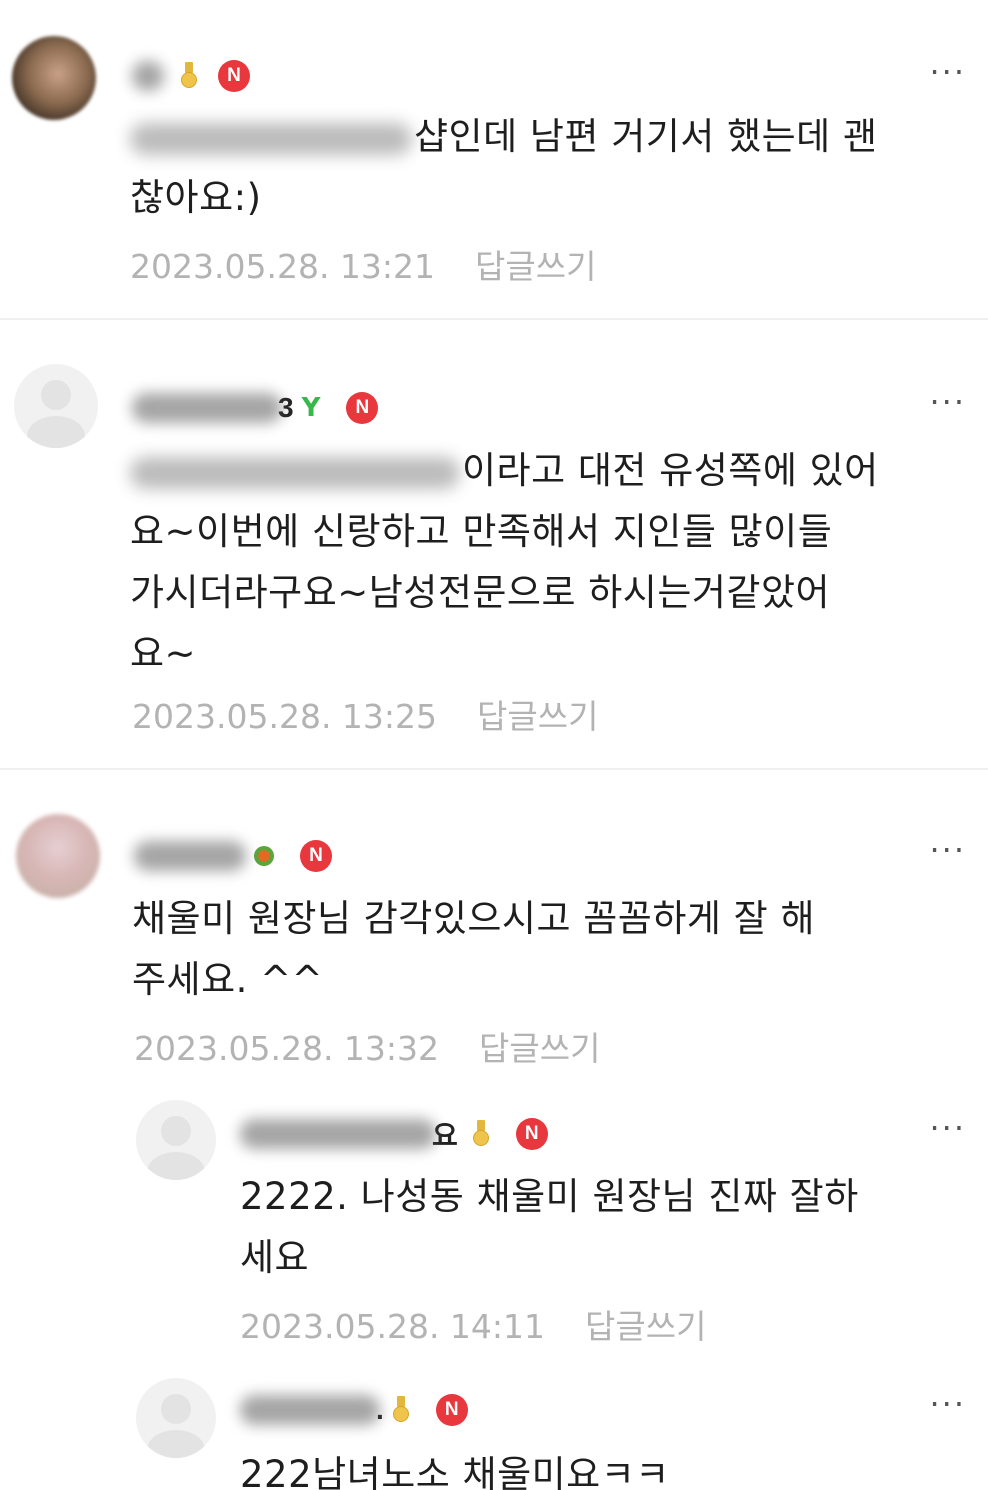 Image resolution: width=988 pixels, height=1490 pixels. I want to click on comment-meta: 2023.05.28. 14:11 답글쓰기, so click(473, 1324).